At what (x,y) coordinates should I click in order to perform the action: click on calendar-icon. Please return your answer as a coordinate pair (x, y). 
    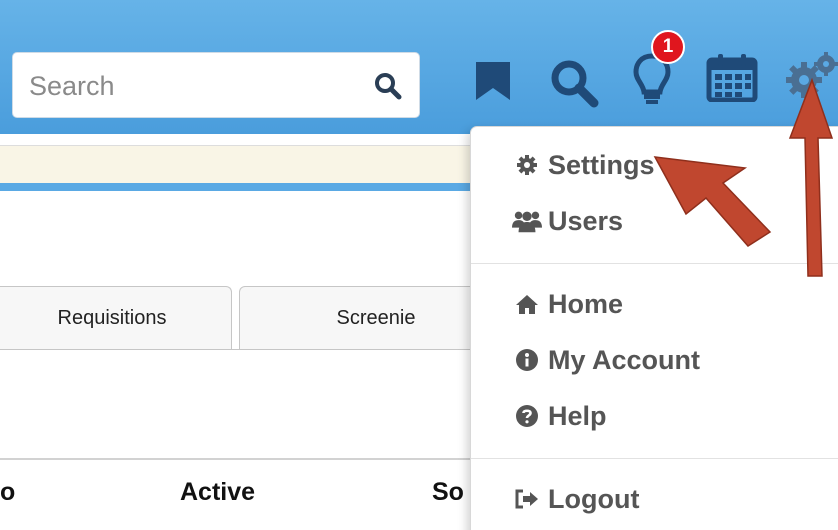
    Looking at the image, I should click on (732, 79).